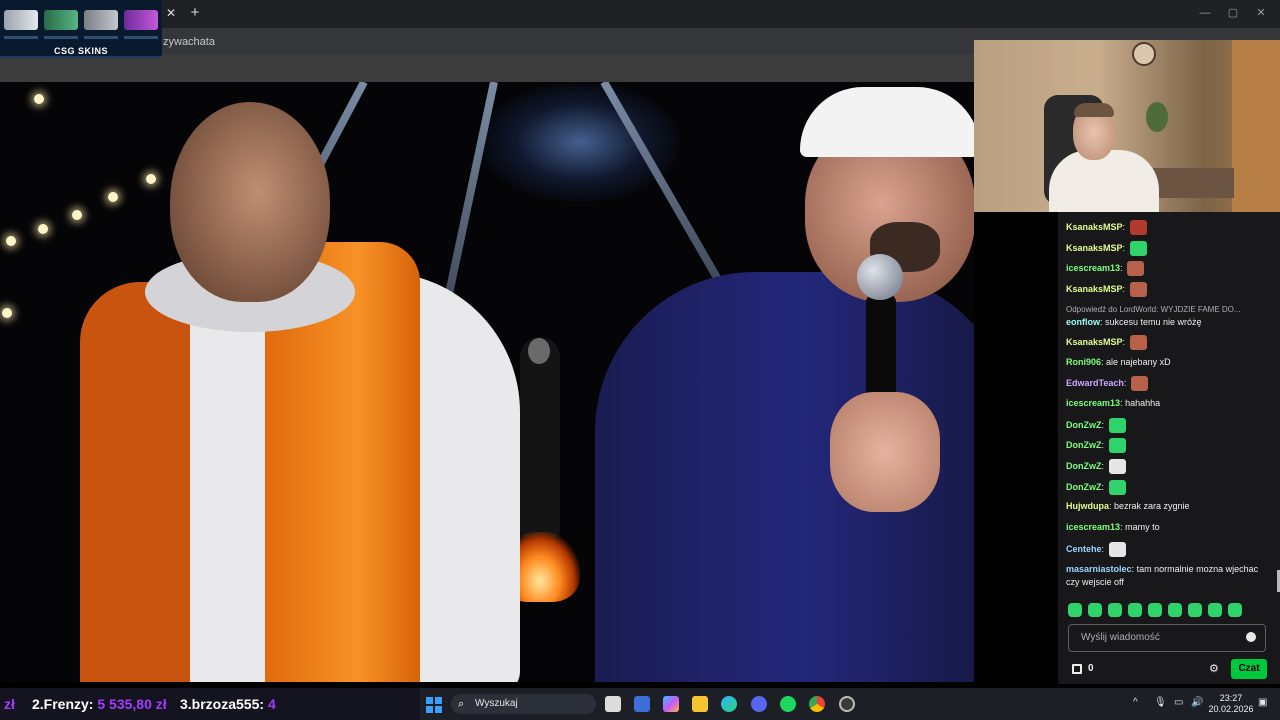 This screenshot has width=1280, height=720. I want to click on chat-message: icescream13: mamy to, so click(1169, 527).